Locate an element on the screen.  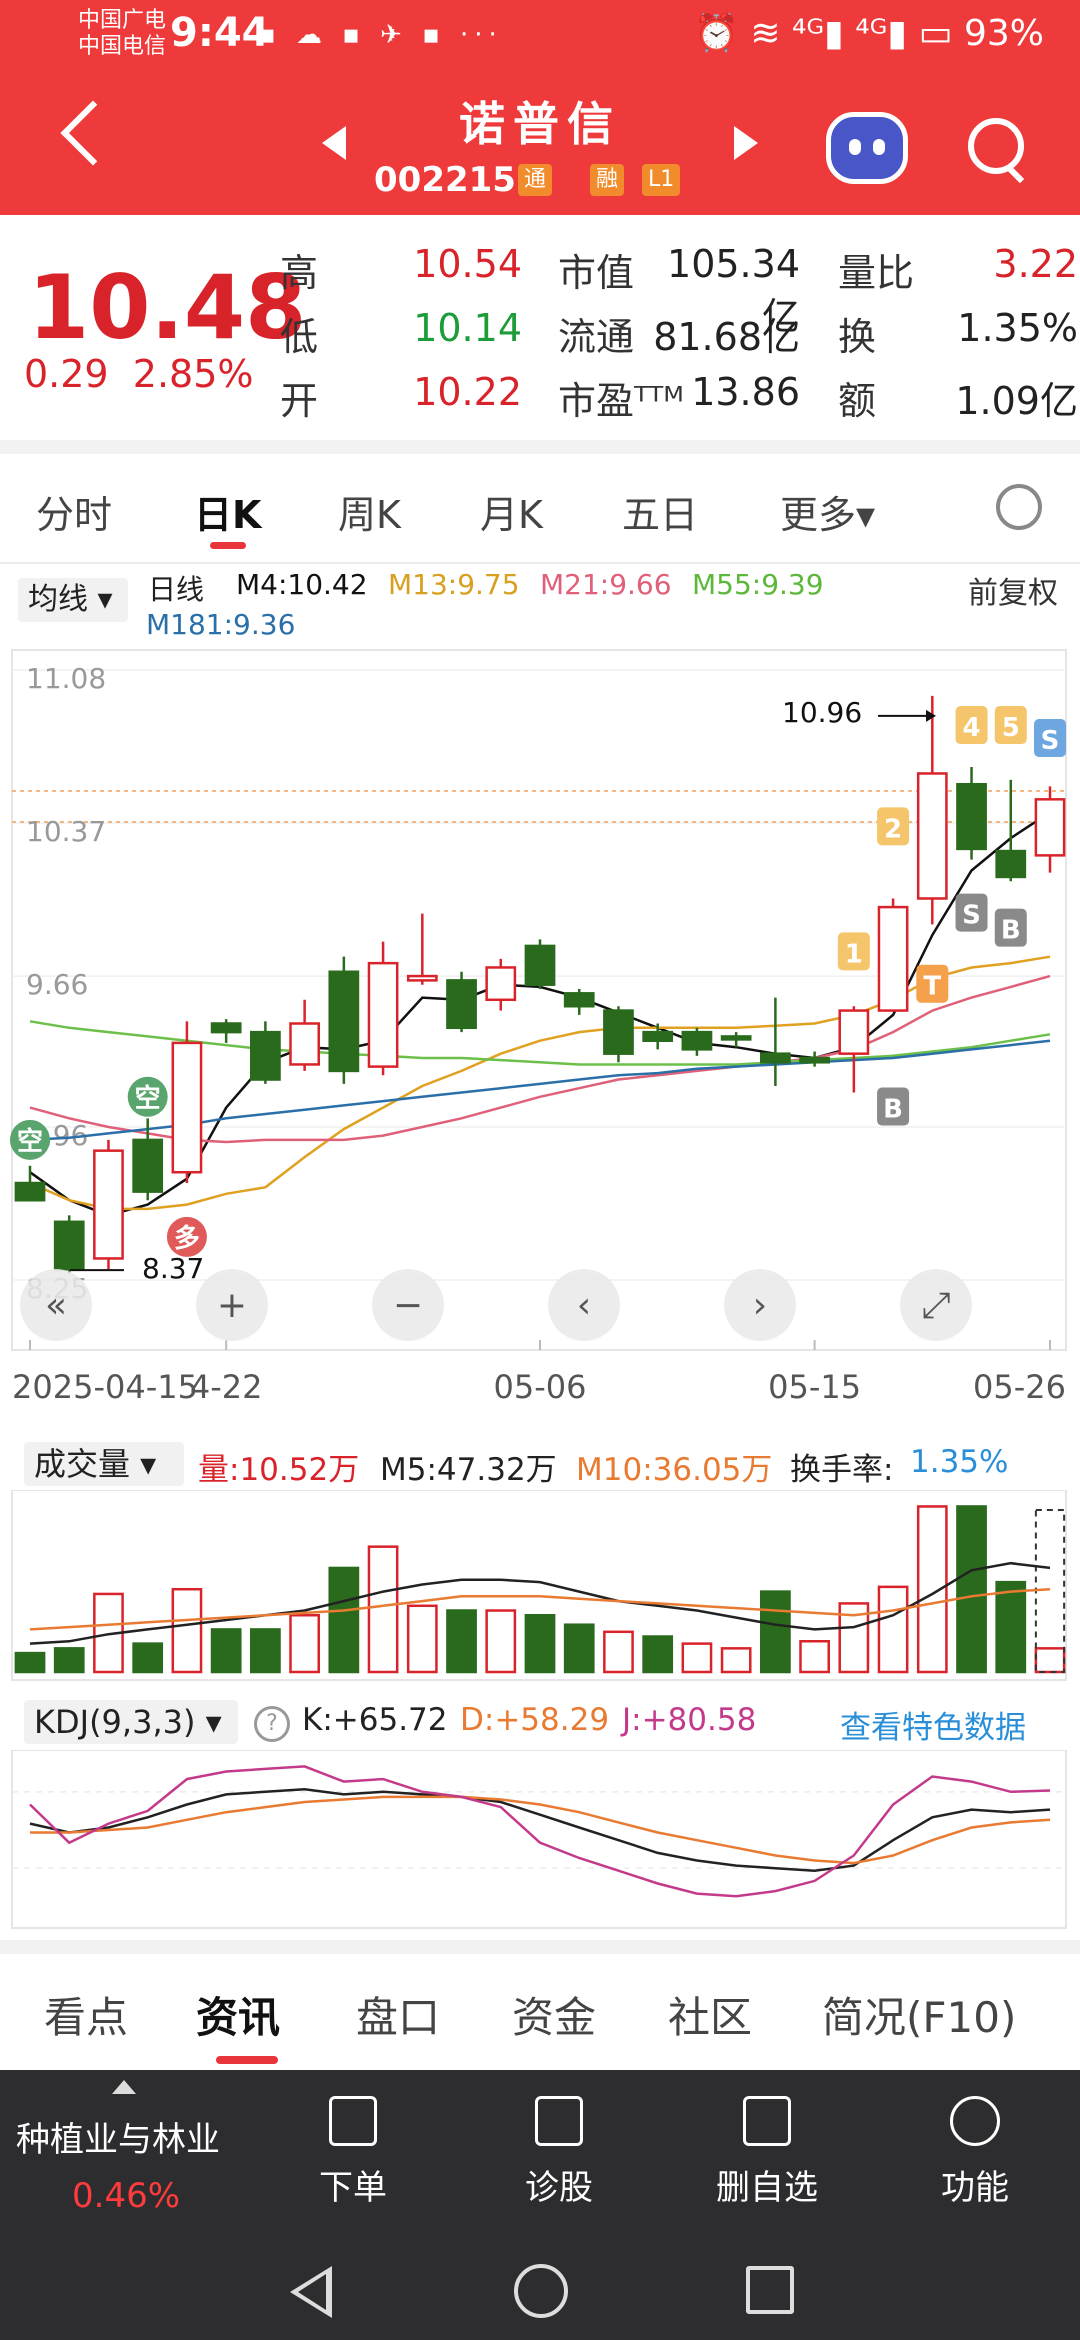
tab-order-book: 盘口 is located at coordinates (398, 2014).